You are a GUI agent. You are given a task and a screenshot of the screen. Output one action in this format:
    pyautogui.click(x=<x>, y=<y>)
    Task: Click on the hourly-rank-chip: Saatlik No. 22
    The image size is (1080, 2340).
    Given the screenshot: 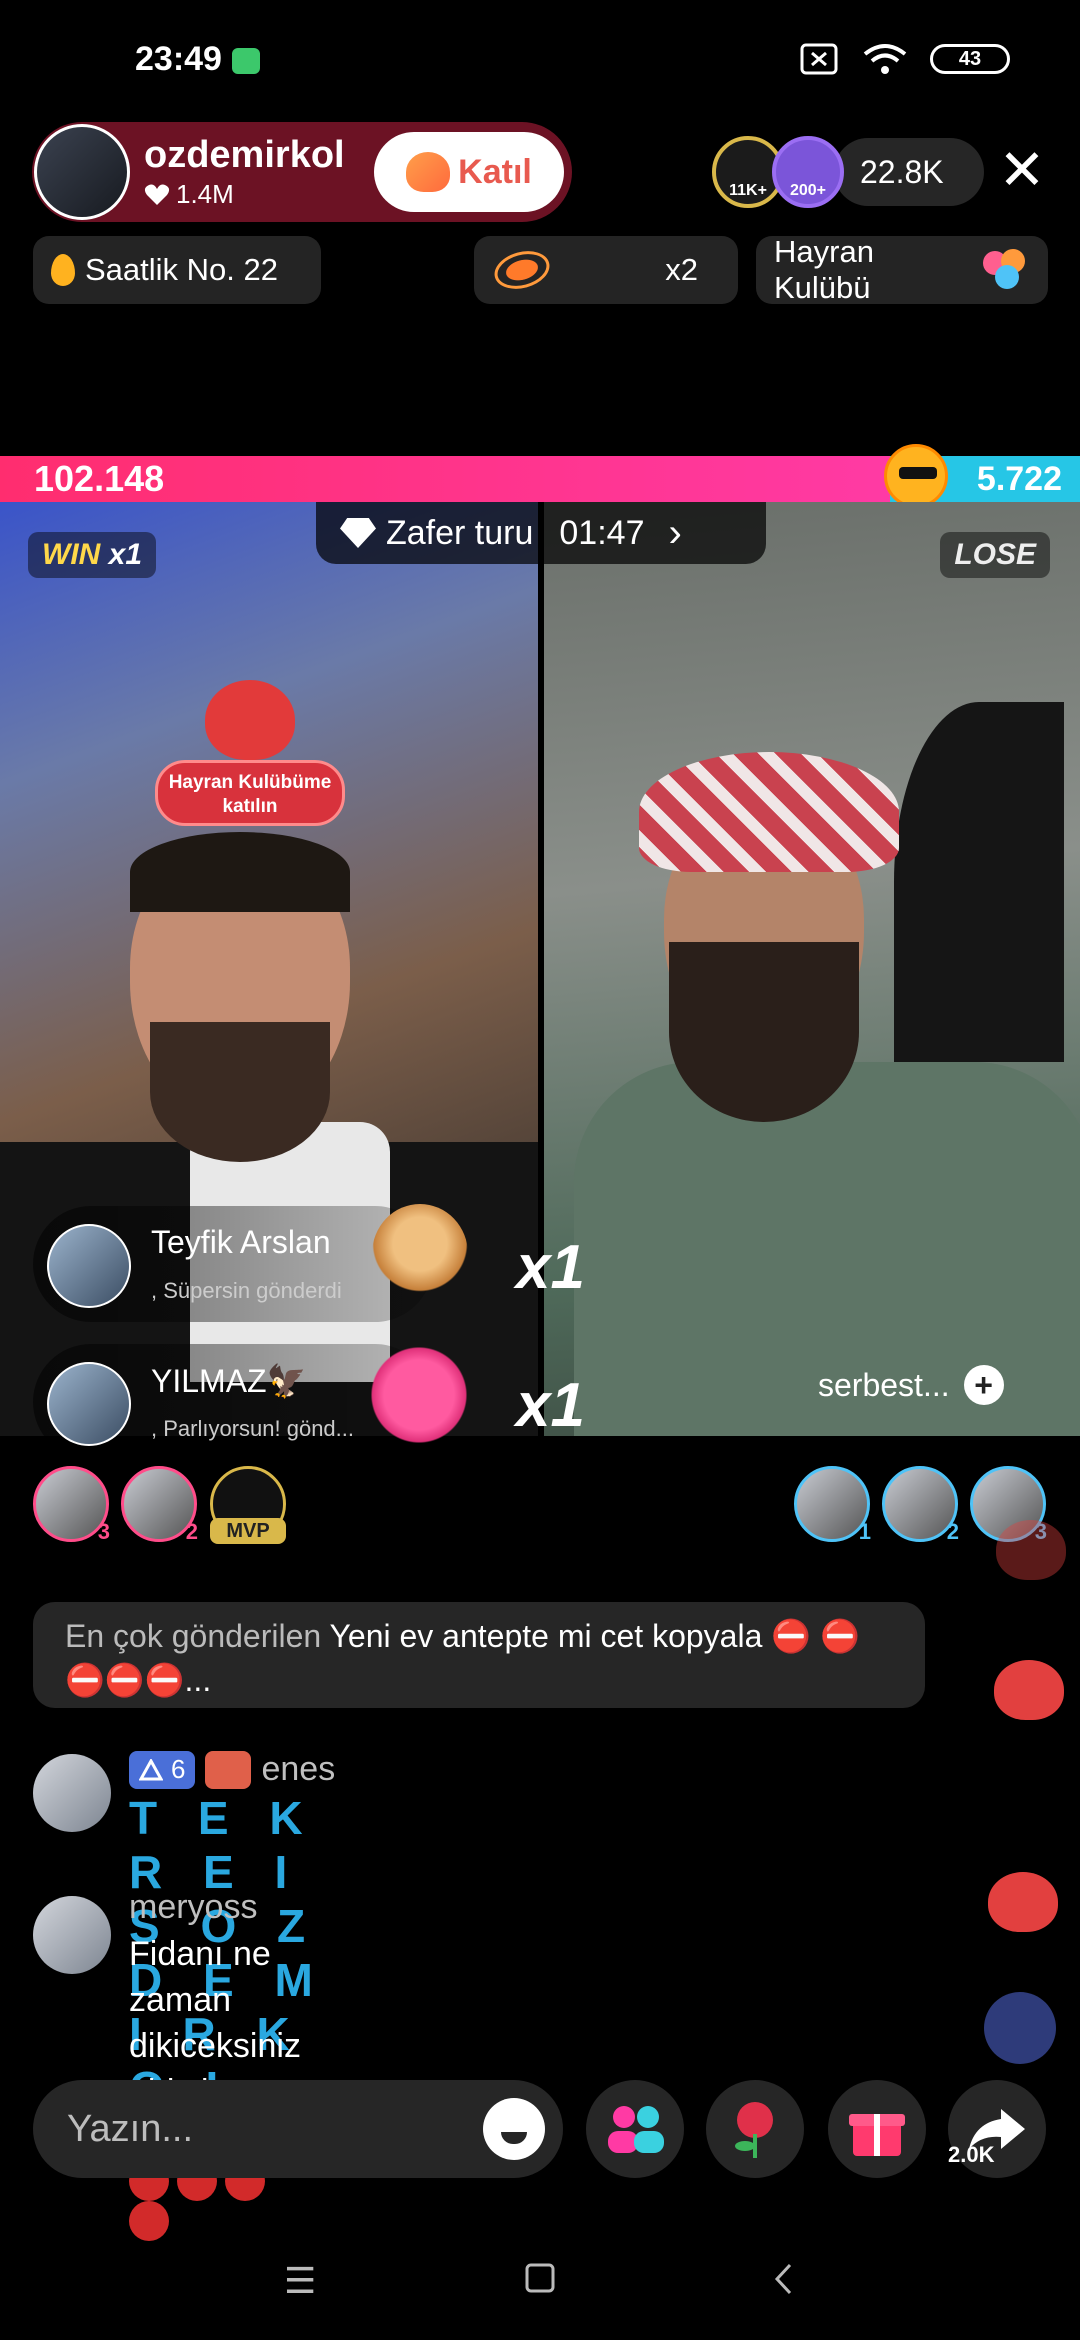 What is the action you would take?
    pyautogui.click(x=177, y=270)
    